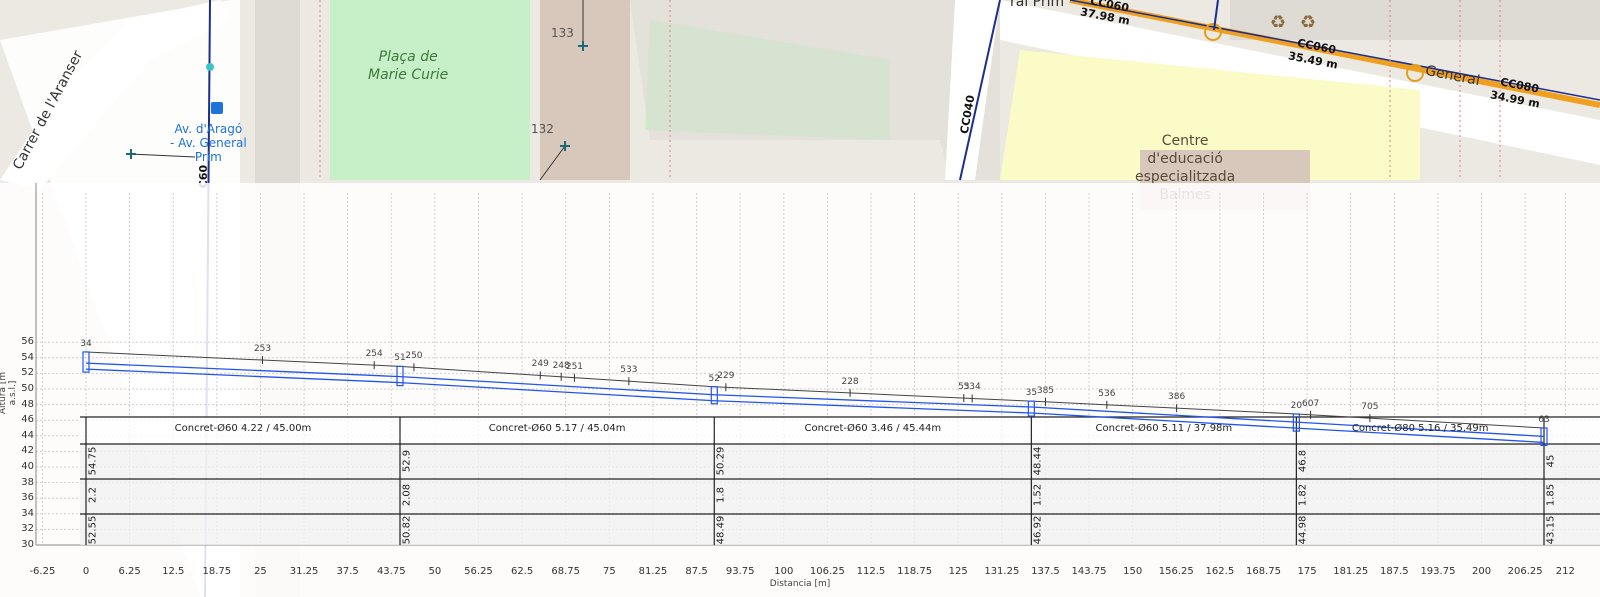 Image resolution: width=1600 pixels, height=597 pixels. Describe the element at coordinates (1031, 393) in the screenshot. I see `manhole-label: 35` at that location.